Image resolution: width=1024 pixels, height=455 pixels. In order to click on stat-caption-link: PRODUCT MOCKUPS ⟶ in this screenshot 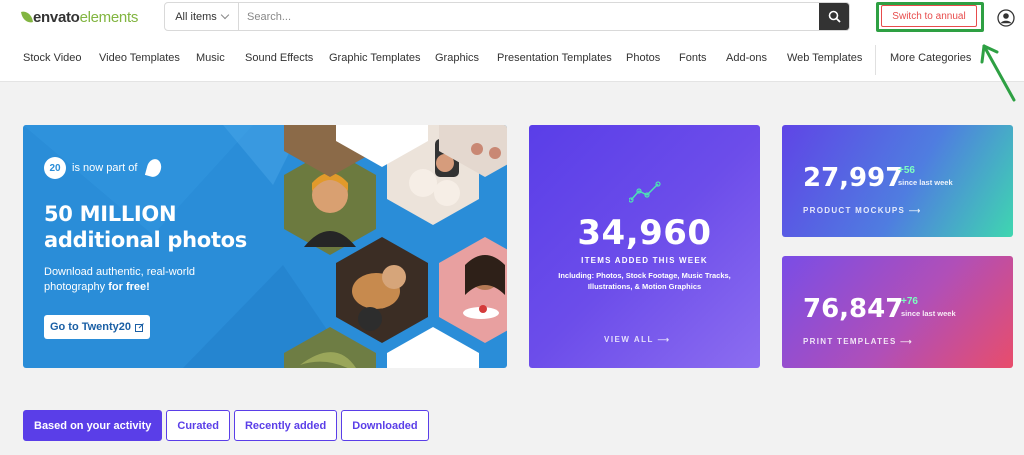, I will do `click(862, 210)`.